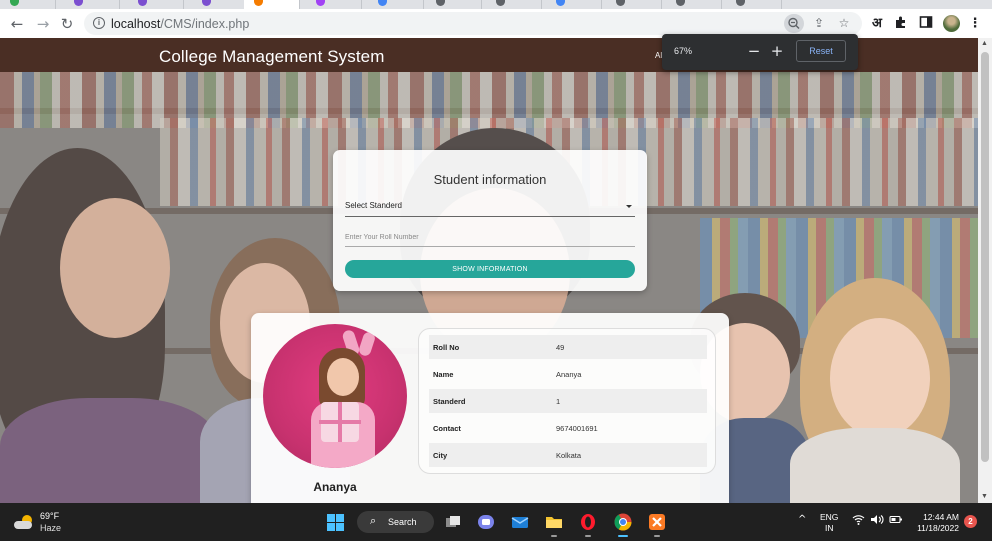 This screenshot has height=541, width=992. I want to click on zoom-percent: 67%, so click(683, 51).